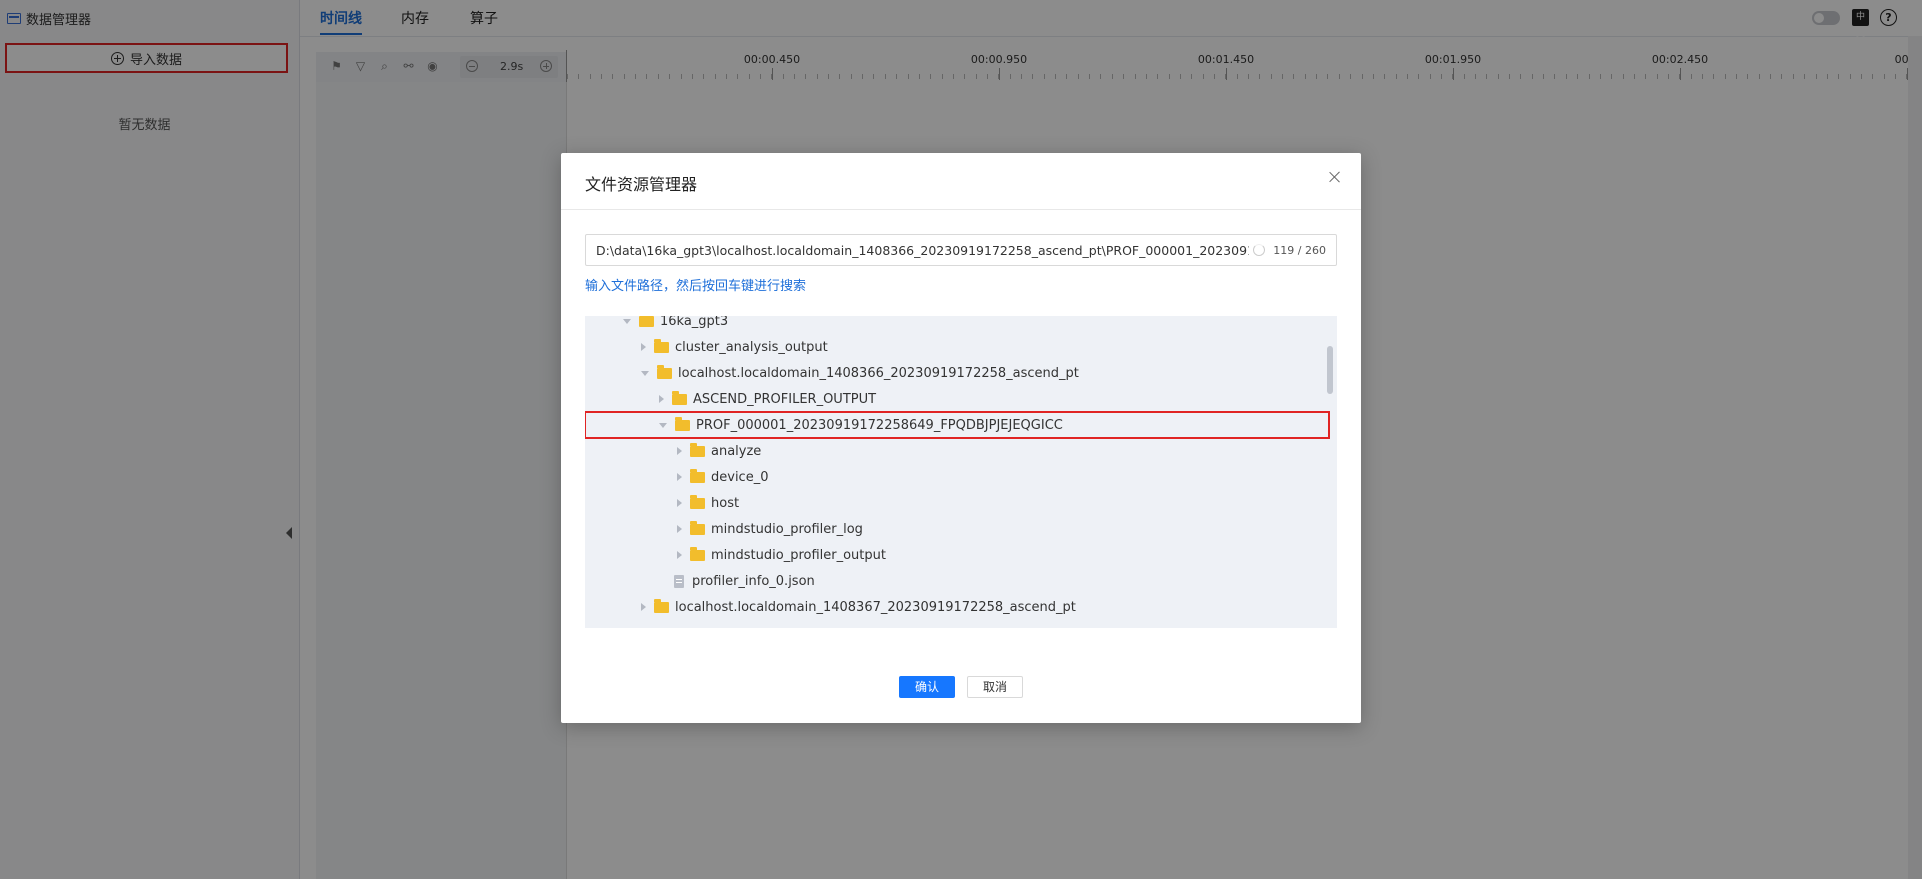  I want to click on tree-node-label: ASCEND_PROFILER_OUTPUT, so click(785, 399).